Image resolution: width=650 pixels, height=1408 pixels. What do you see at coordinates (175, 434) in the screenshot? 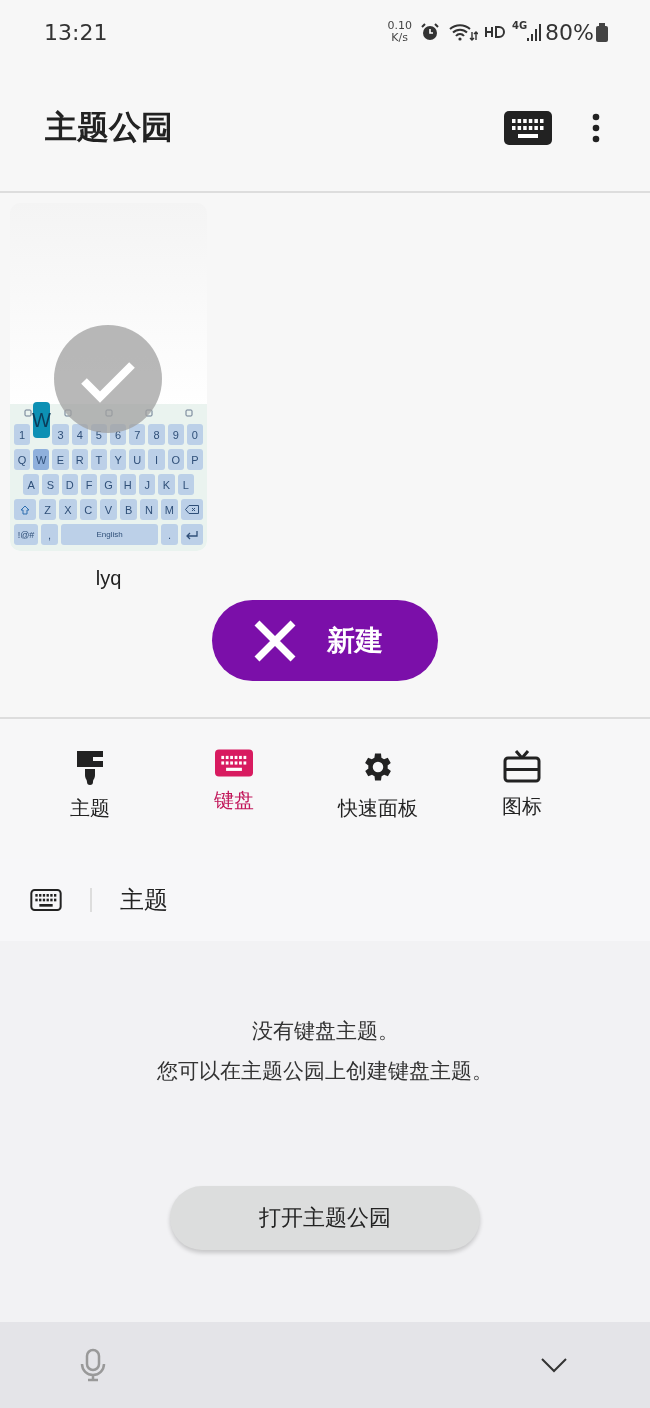
I see `keyboard-key: 9` at bounding box center [175, 434].